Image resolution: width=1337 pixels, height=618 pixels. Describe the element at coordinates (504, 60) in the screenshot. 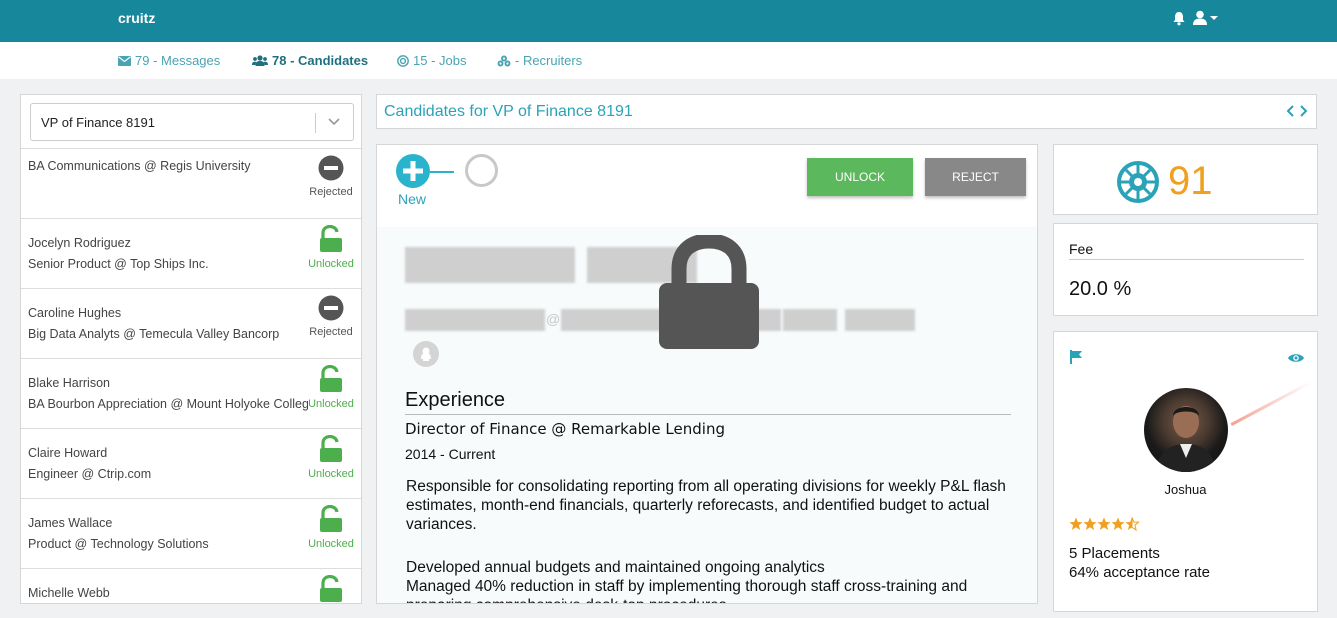

I see `recruiters-icon` at that location.